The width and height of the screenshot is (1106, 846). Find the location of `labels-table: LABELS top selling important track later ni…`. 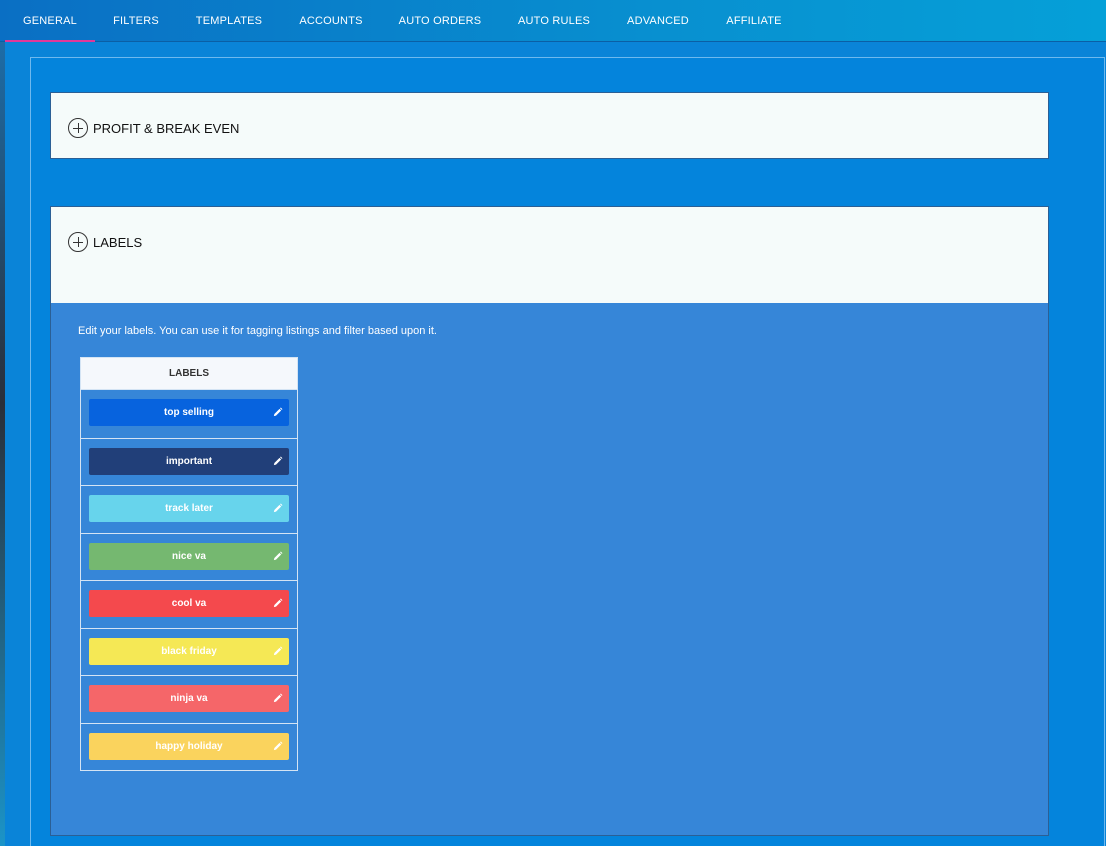

labels-table: LABELS top selling important track later ni… is located at coordinates (189, 564).